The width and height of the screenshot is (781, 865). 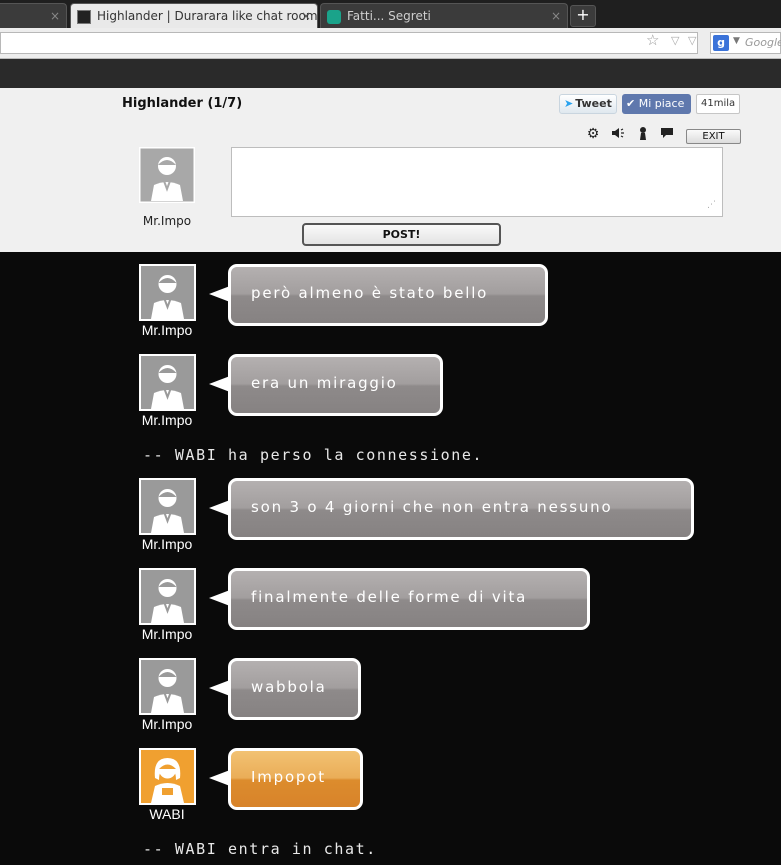 What do you see at coordinates (631, 103) in the screenshot?
I see `checkmark-icon: ✔` at bounding box center [631, 103].